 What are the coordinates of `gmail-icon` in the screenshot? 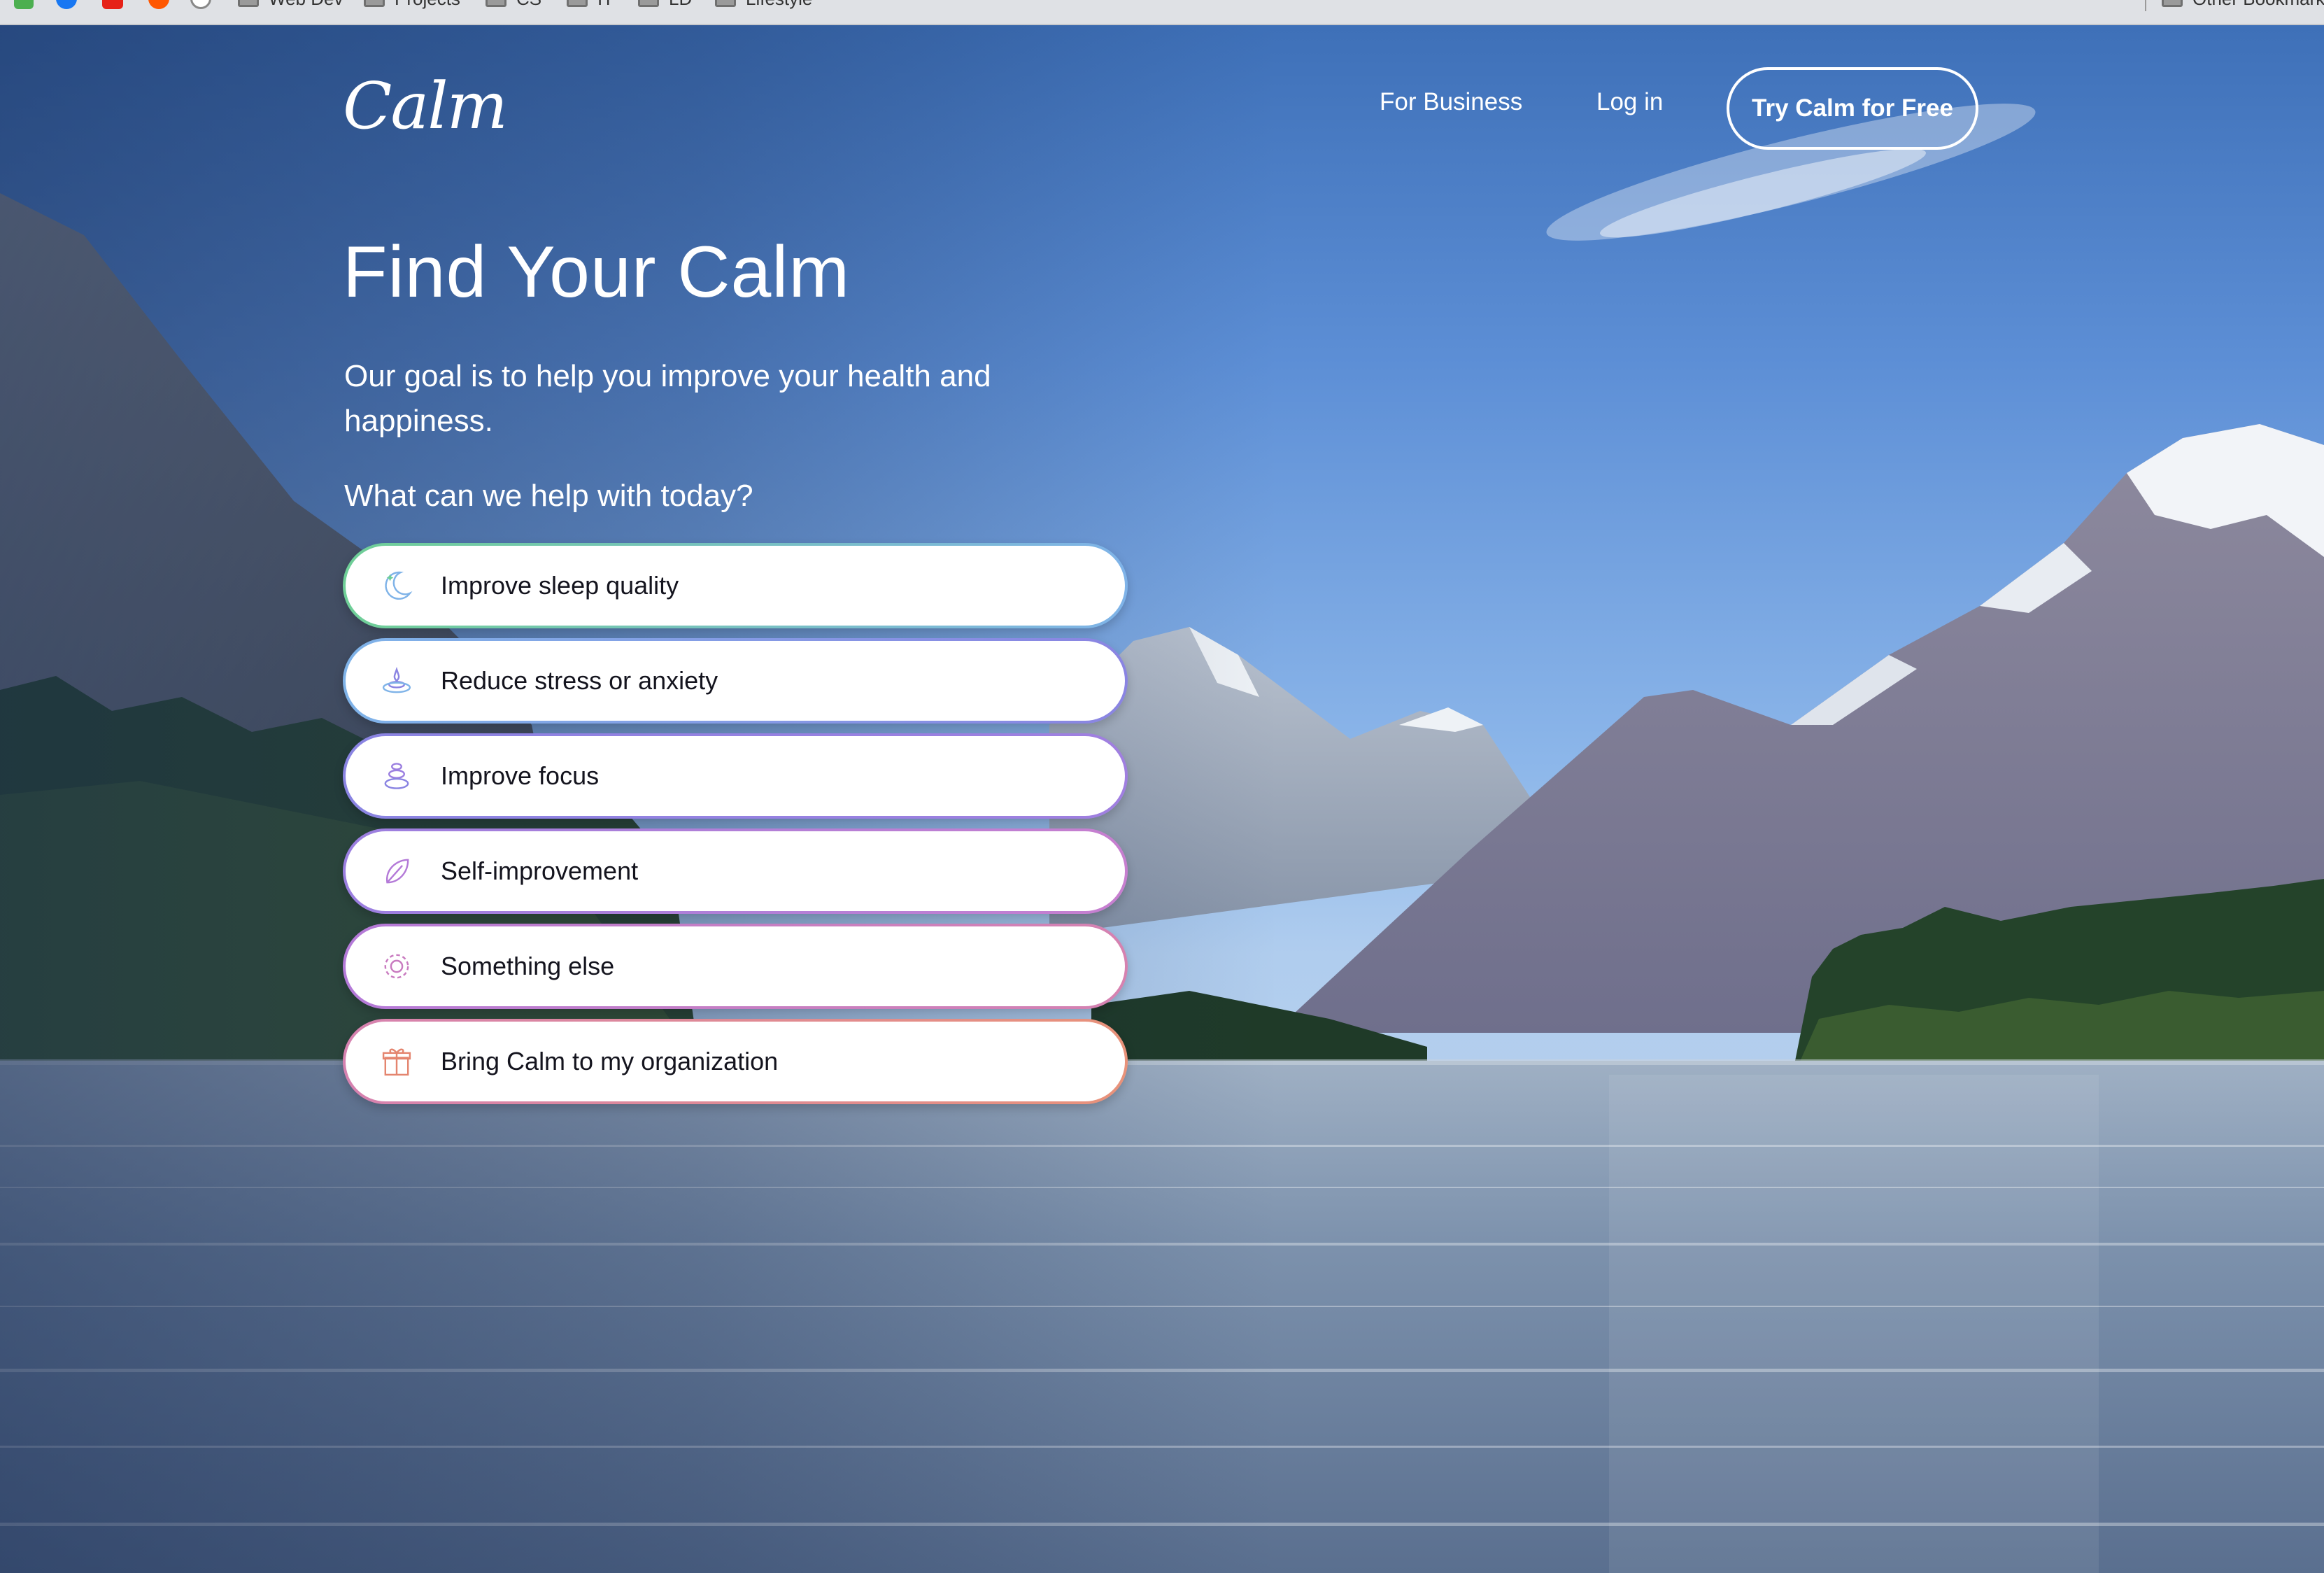 It's located at (24, 4).